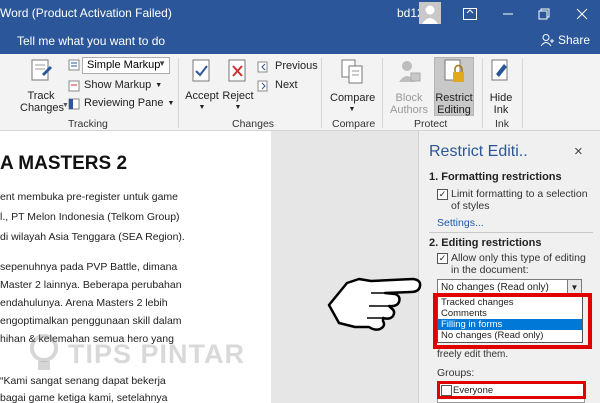 The width and height of the screenshot is (600, 403). I want to click on show-markup-icon, so click(74, 85).